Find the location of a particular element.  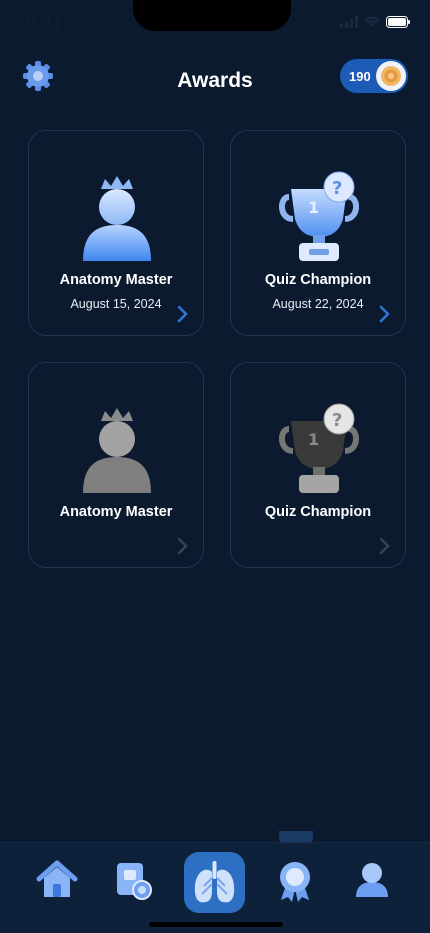

award-card-anatomy-master-locked: Anatomy Master is located at coordinates (116, 465).